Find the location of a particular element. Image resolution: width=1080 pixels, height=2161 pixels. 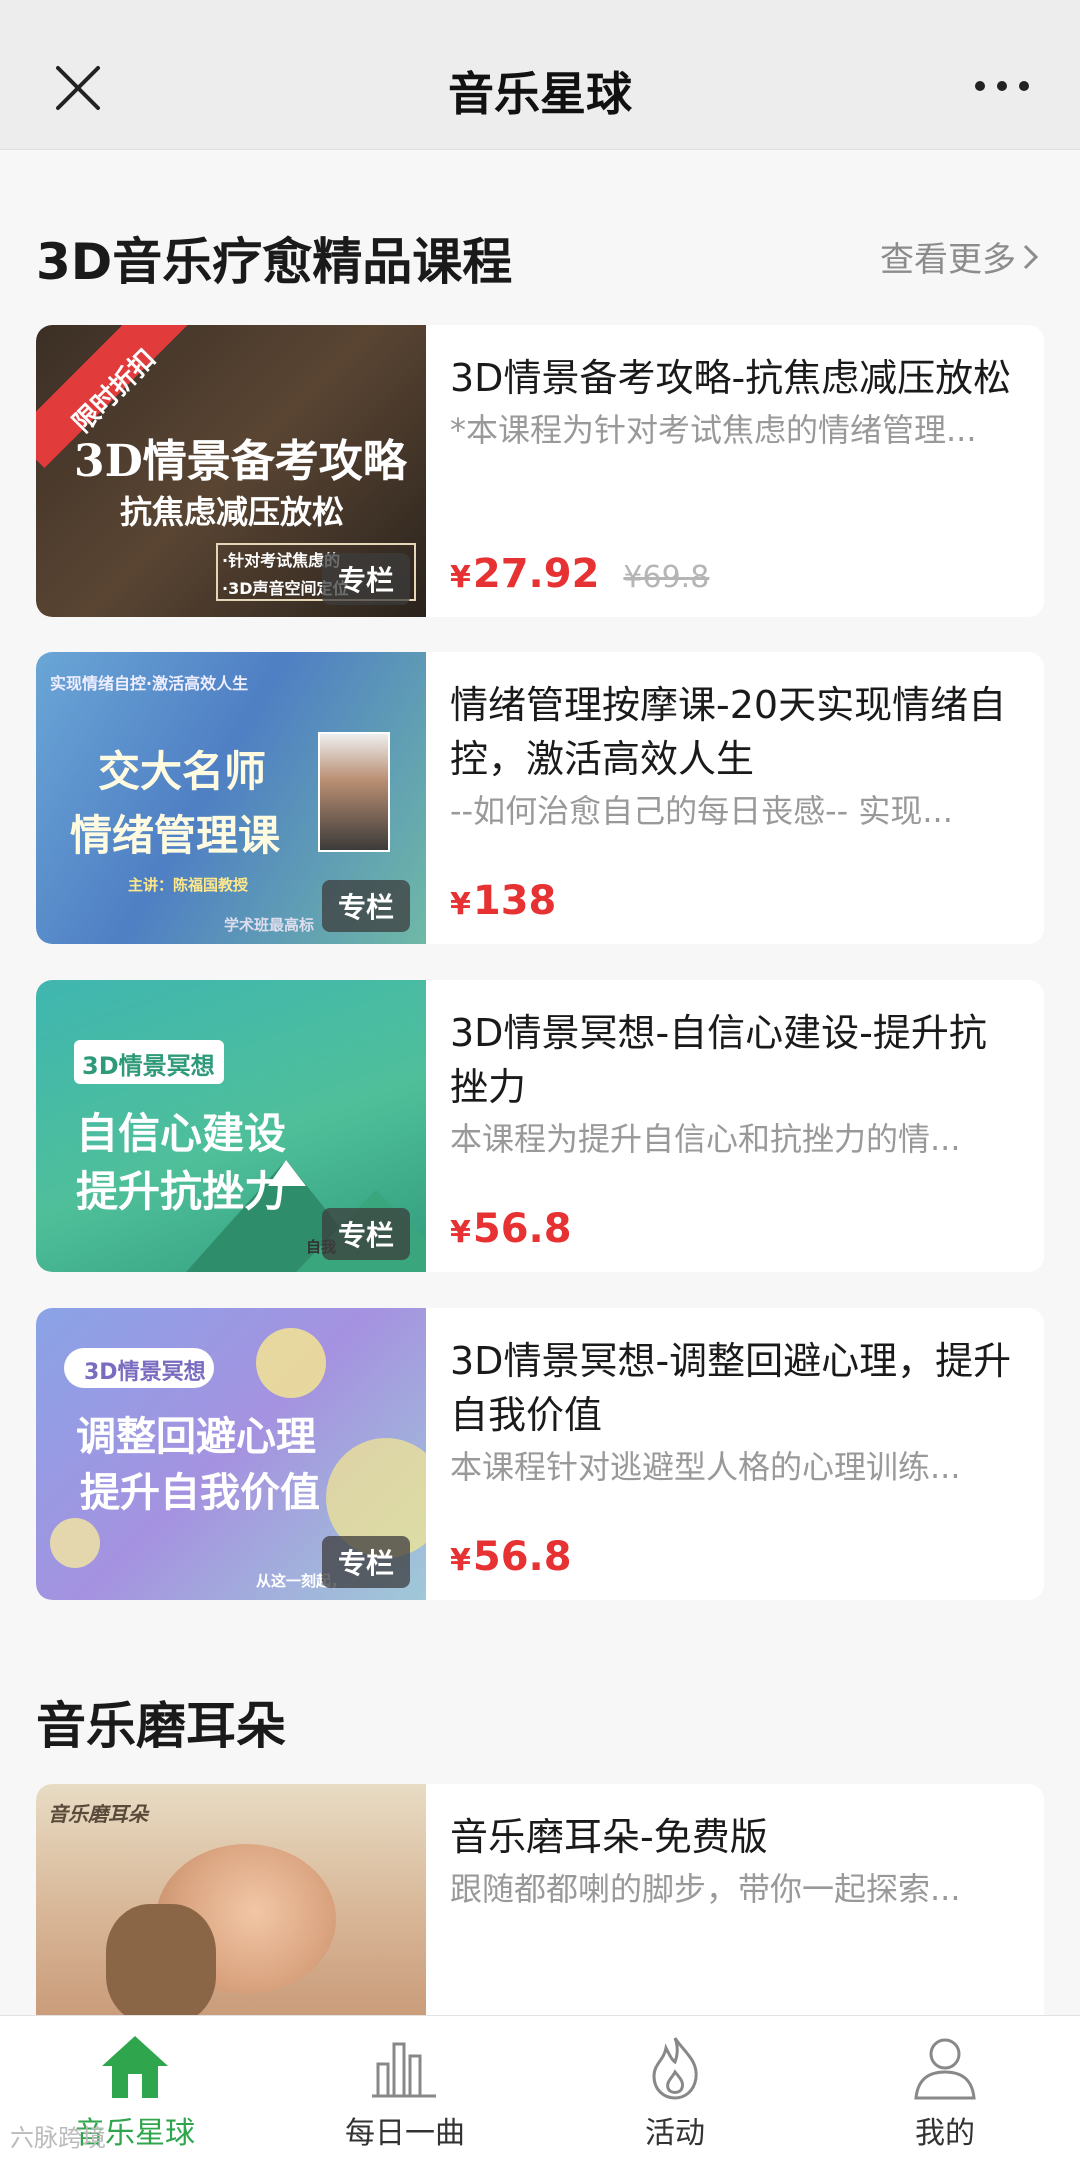

title-bar: 音乐星球 is located at coordinates (540, 75).